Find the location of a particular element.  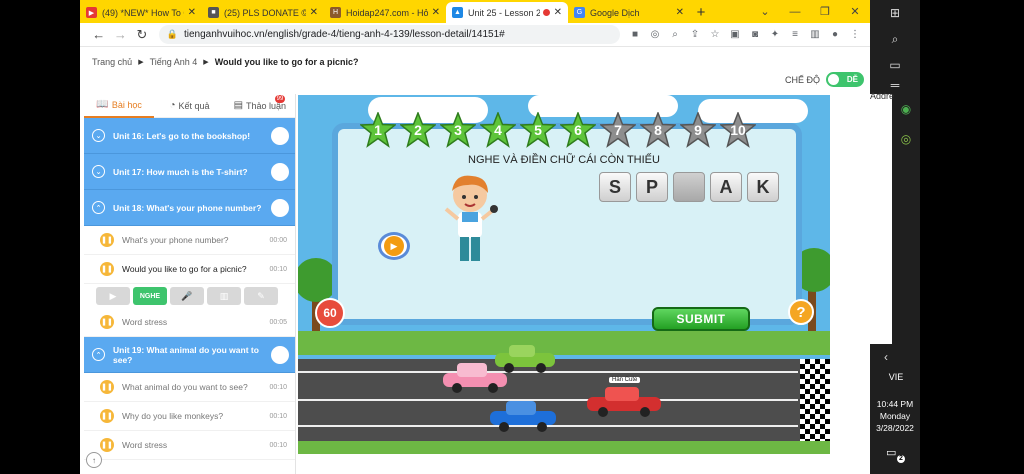

tab-lessons: 📖 Bài học is located at coordinates (119, 106).